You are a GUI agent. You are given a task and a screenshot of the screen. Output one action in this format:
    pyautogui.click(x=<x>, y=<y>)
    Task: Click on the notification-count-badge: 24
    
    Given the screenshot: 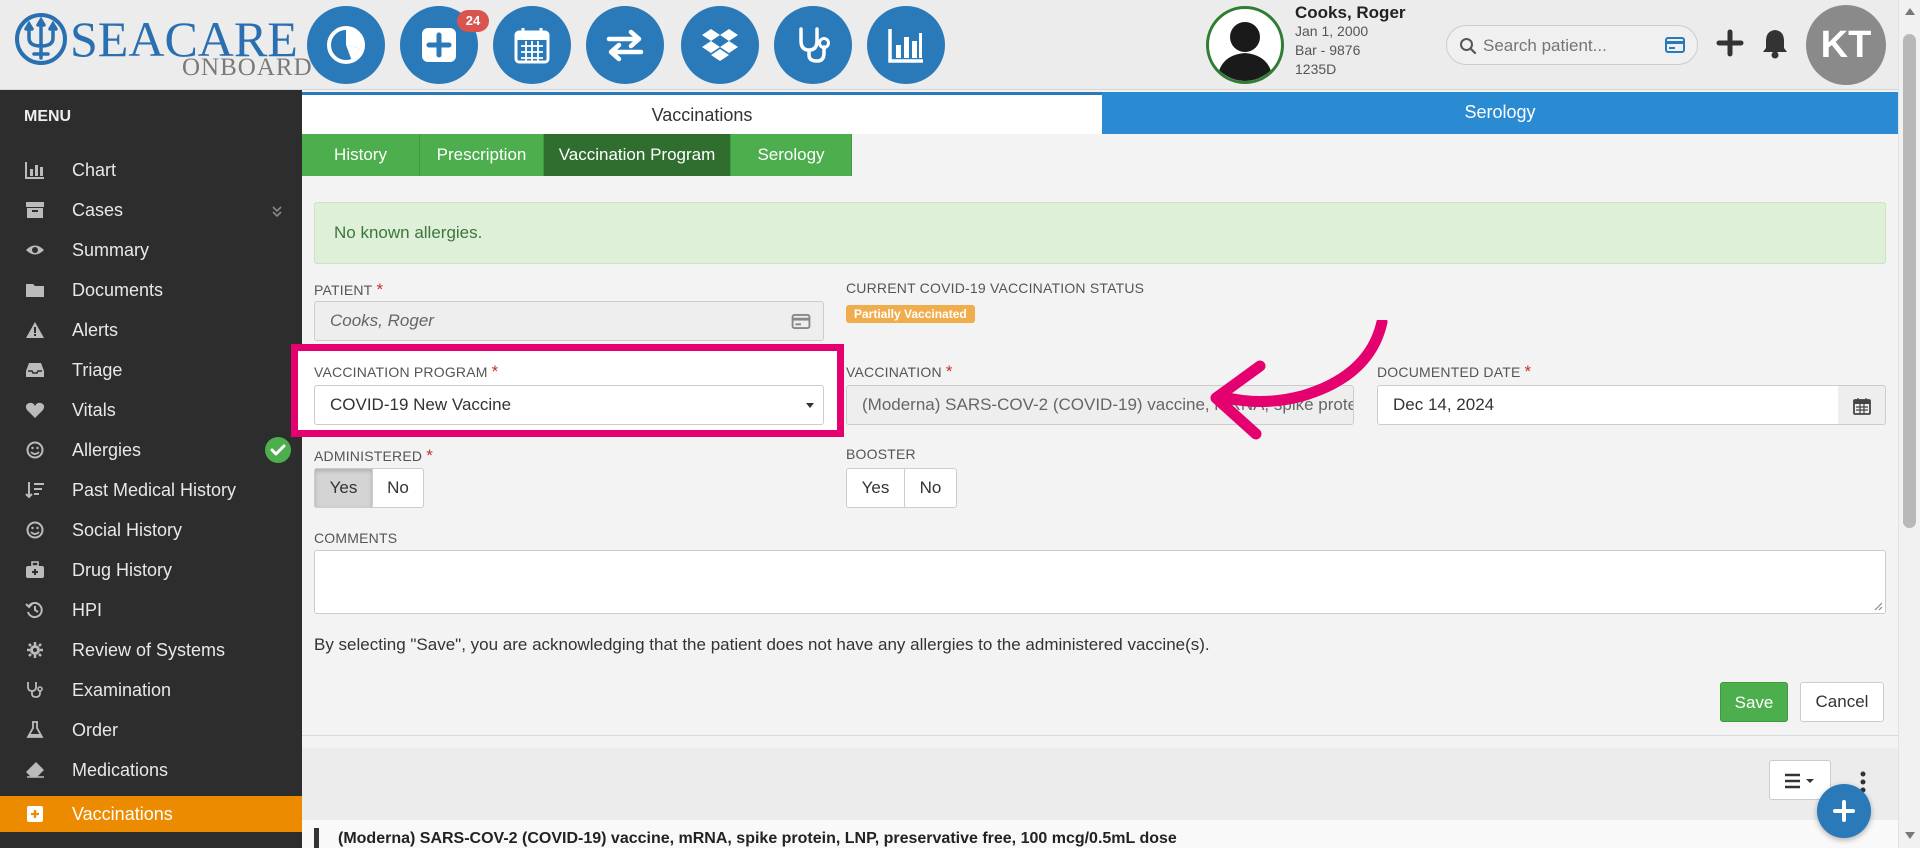 What is the action you would take?
    pyautogui.click(x=473, y=21)
    